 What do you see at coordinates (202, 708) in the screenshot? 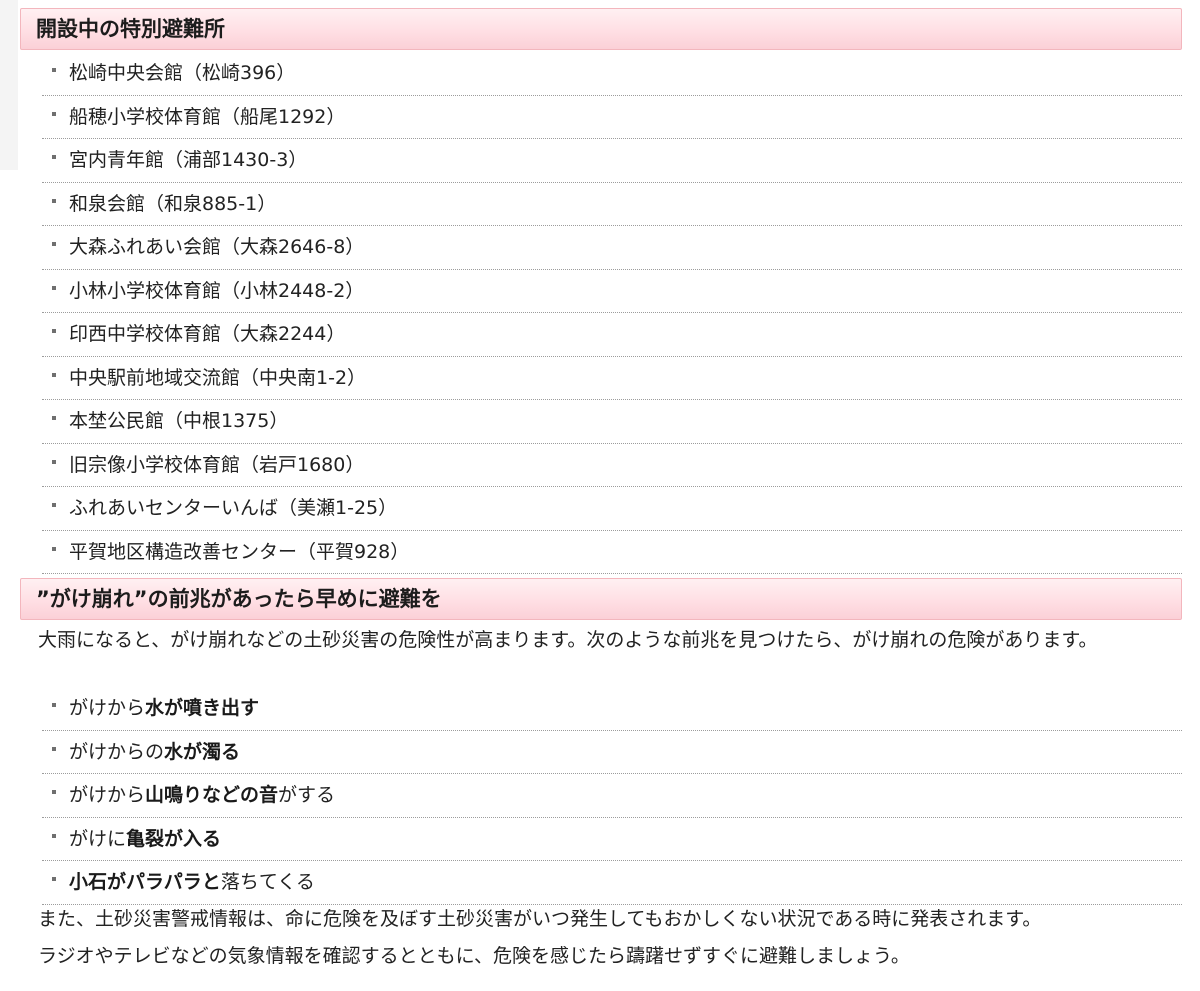
I see `sign-emphasis: 水が噴き出す` at bounding box center [202, 708].